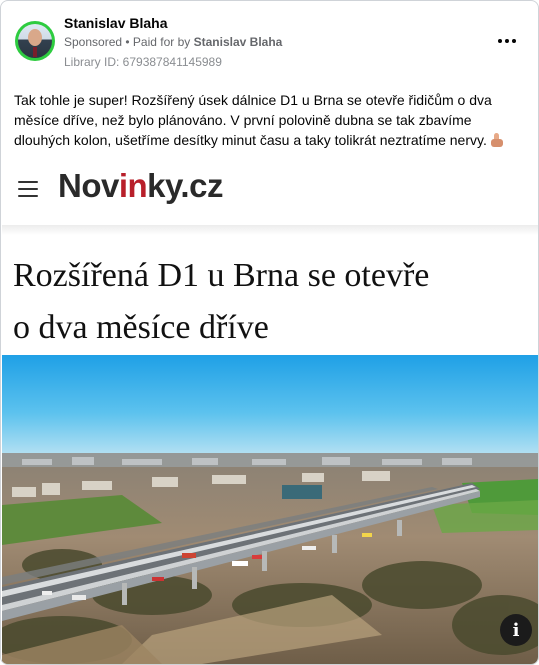  I want to click on novinky-logo: Novinky.cz, so click(140, 186).